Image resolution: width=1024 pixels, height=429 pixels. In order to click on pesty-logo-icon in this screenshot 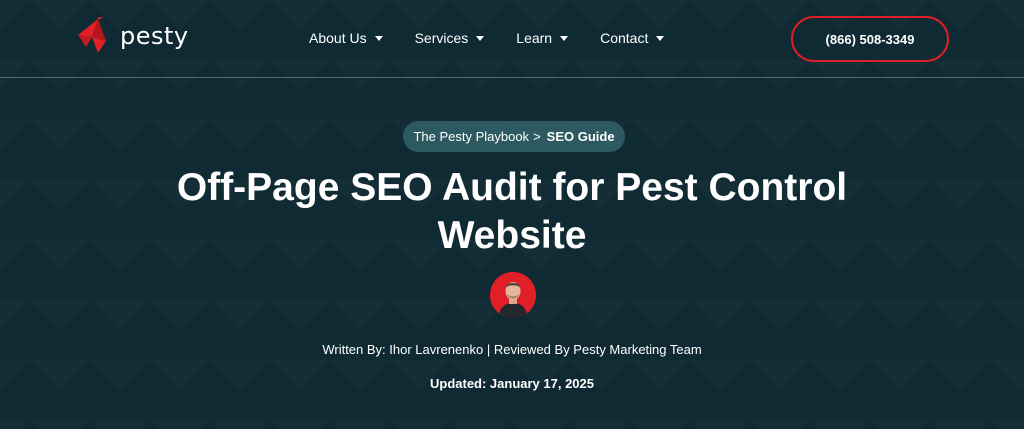, I will do `click(94, 37)`.